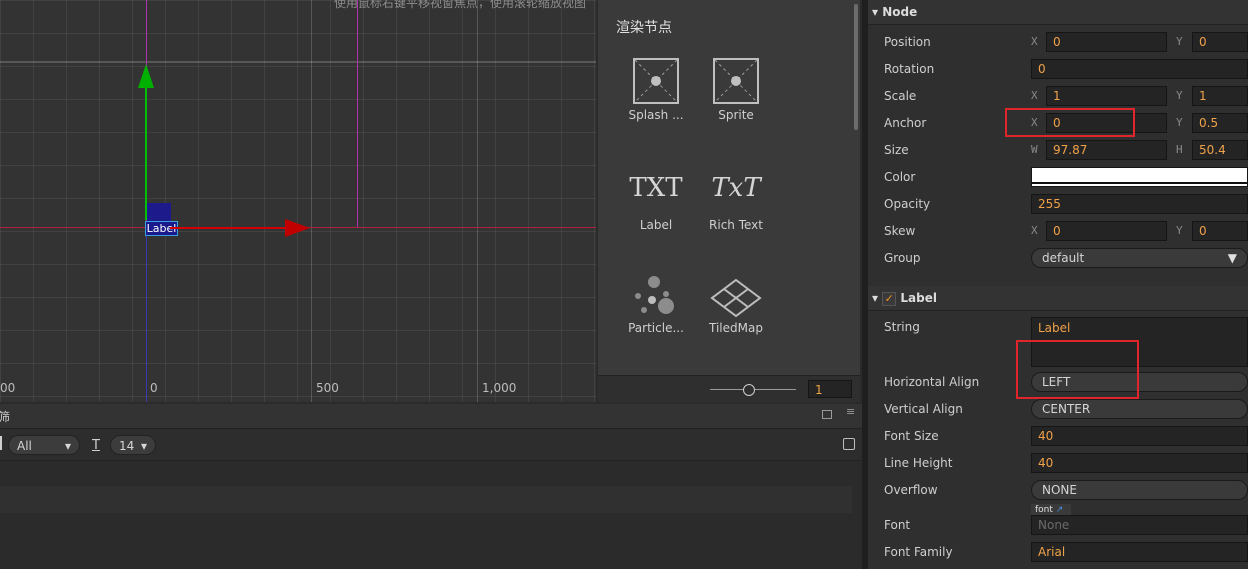 This screenshot has height=569, width=1248. What do you see at coordinates (460, 5) in the screenshot?
I see `scene-hint-text: 使用鼠标右键平移视窗焦点，使用滚轮缩放视图` at bounding box center [460, 5].